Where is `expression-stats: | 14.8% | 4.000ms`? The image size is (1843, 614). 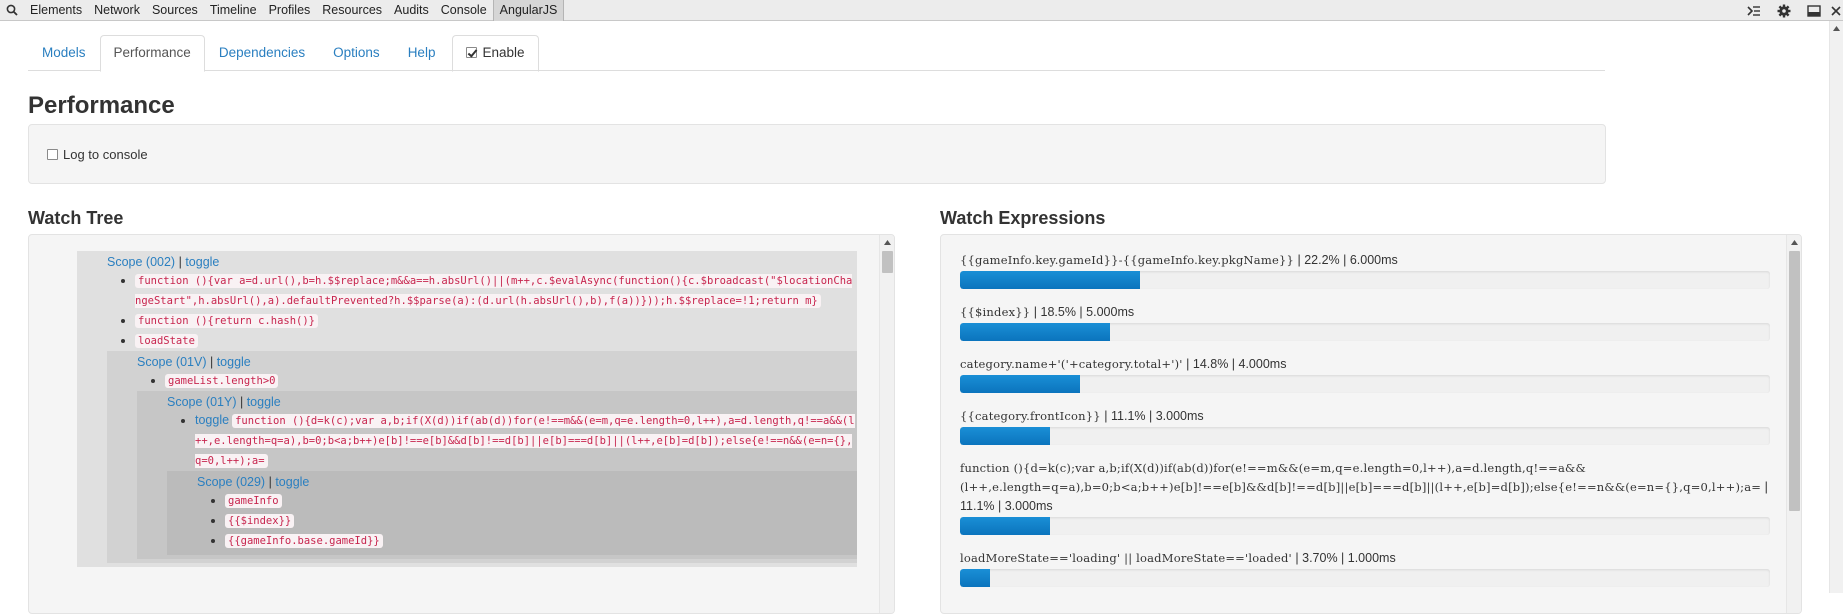 expression-stats: | 14.8% | 4.000ms is located at coordinates (1234, 364).